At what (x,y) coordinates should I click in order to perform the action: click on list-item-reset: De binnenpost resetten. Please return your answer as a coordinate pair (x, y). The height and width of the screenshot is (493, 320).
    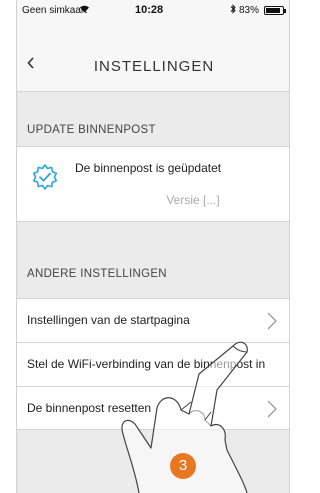
    Looking at the image, I should click on (153, 408).